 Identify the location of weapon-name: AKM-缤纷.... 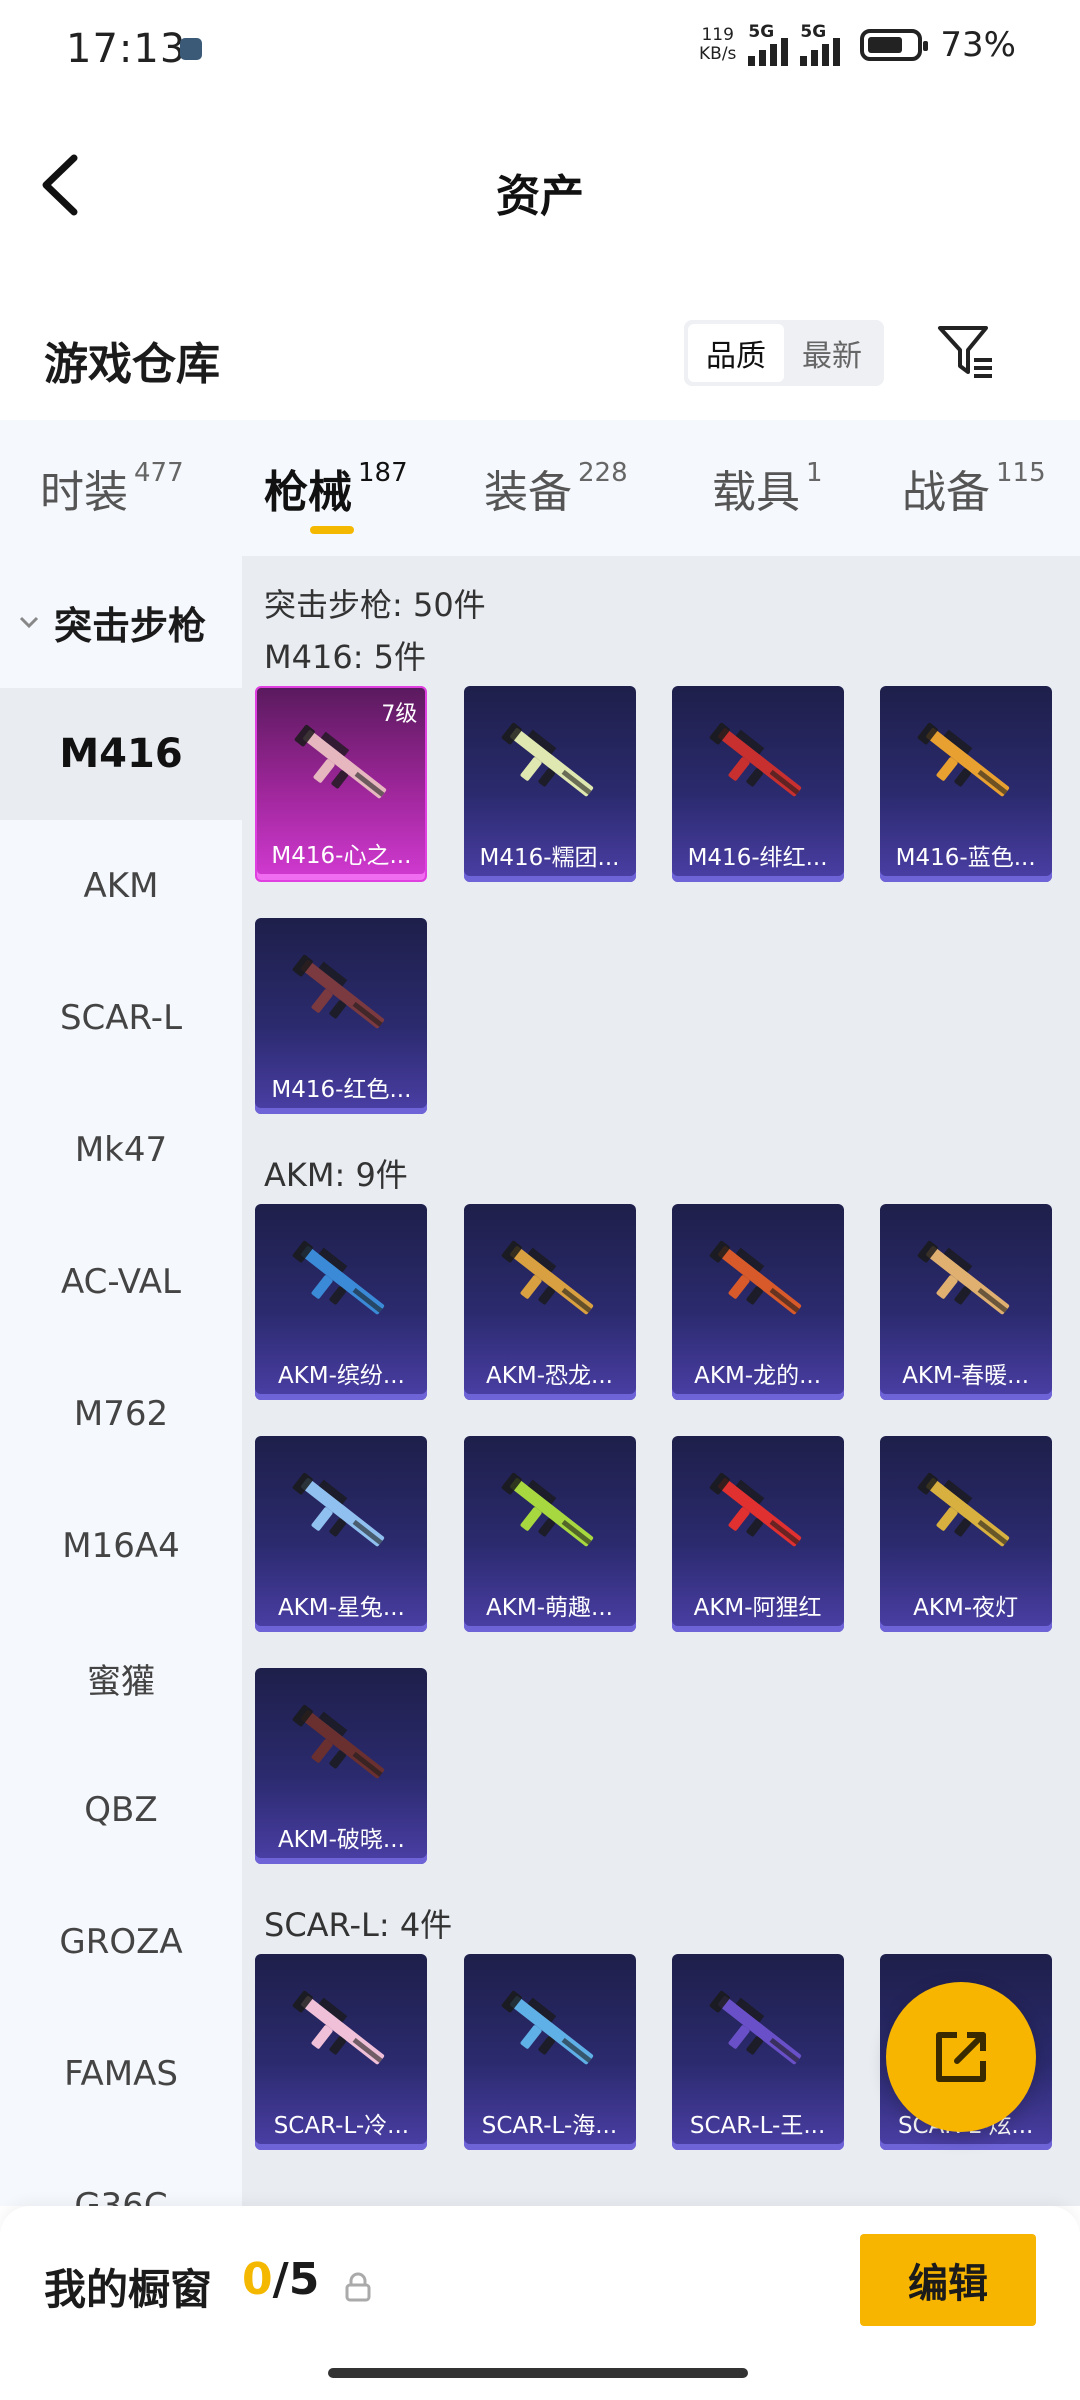
(341, 1376).